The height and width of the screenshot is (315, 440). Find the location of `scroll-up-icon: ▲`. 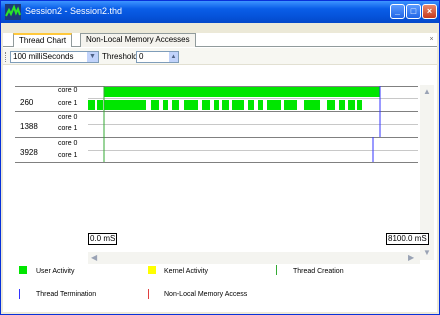

scroll-up-icon: ▲ is located at coordinates (427, 91).